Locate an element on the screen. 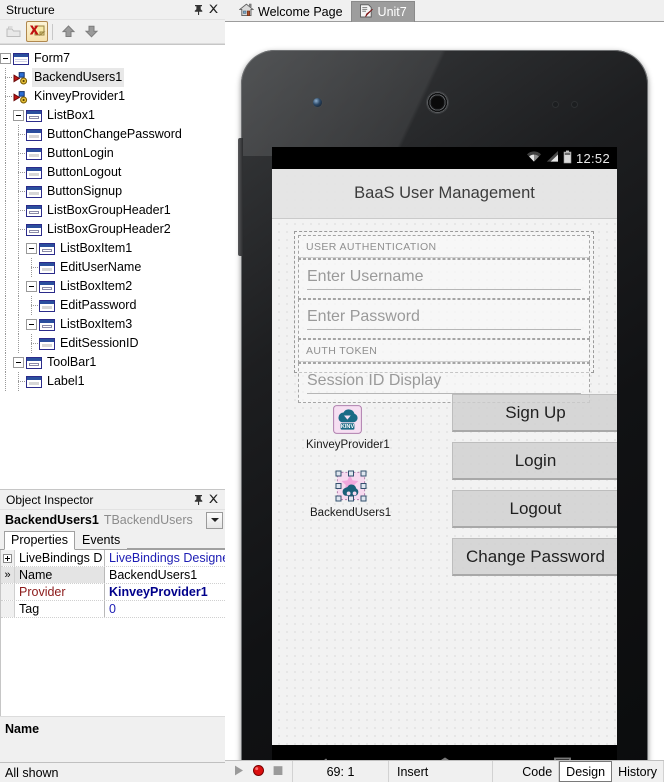 This screenshot has width=664, height=782. tree-node-buttonlogout: ButtonLogout is located at coordinates (112, 172).